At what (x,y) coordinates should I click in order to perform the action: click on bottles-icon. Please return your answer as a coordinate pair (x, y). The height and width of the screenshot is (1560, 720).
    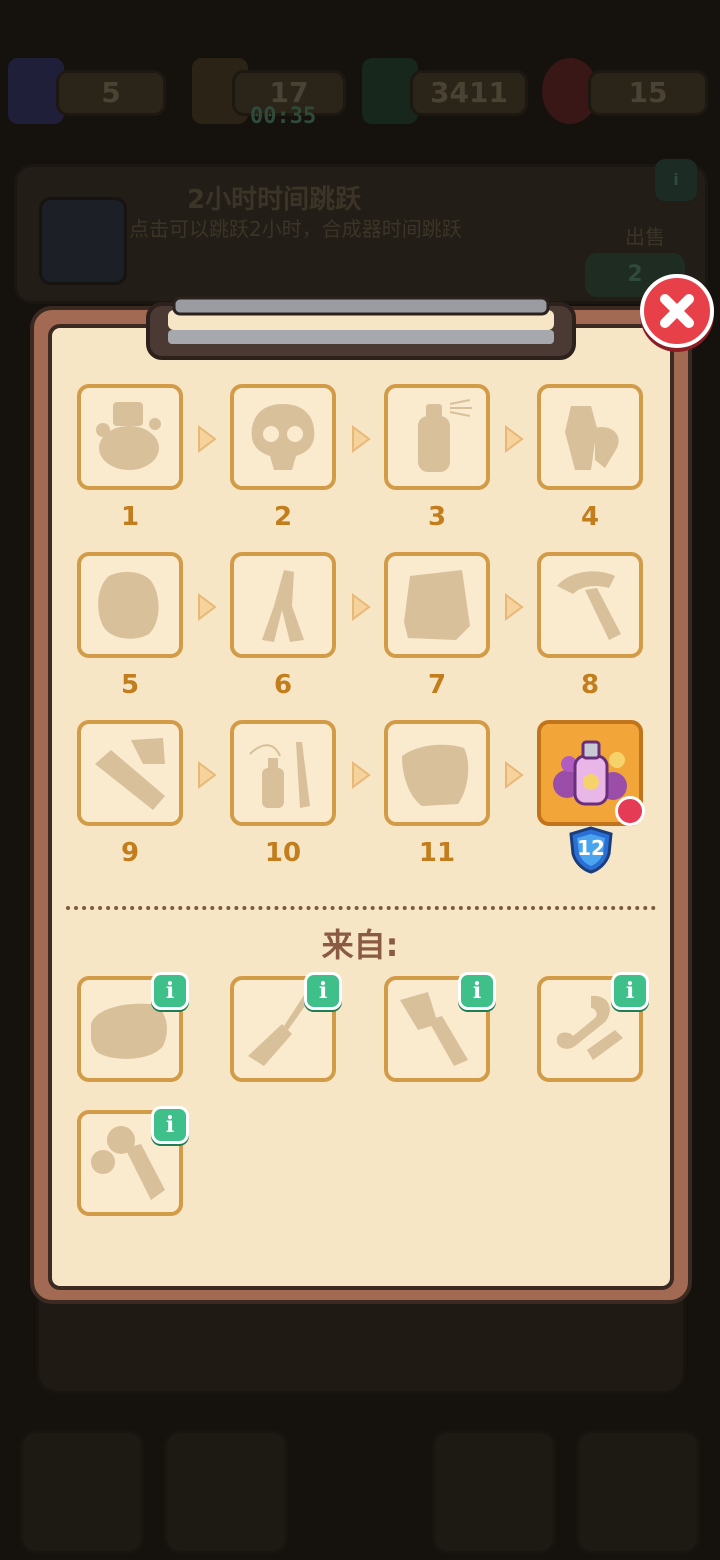
    Looking at the image, I should click on (592, 438).